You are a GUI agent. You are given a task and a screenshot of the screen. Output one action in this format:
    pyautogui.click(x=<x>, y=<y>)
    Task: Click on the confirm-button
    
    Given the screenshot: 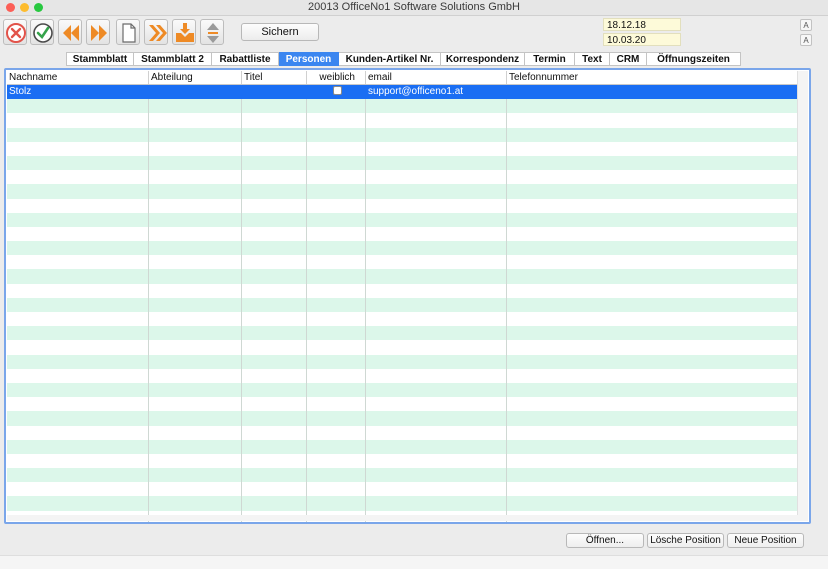 What is the action you would take?
    pyautogui.click(x=42, y=32)
    